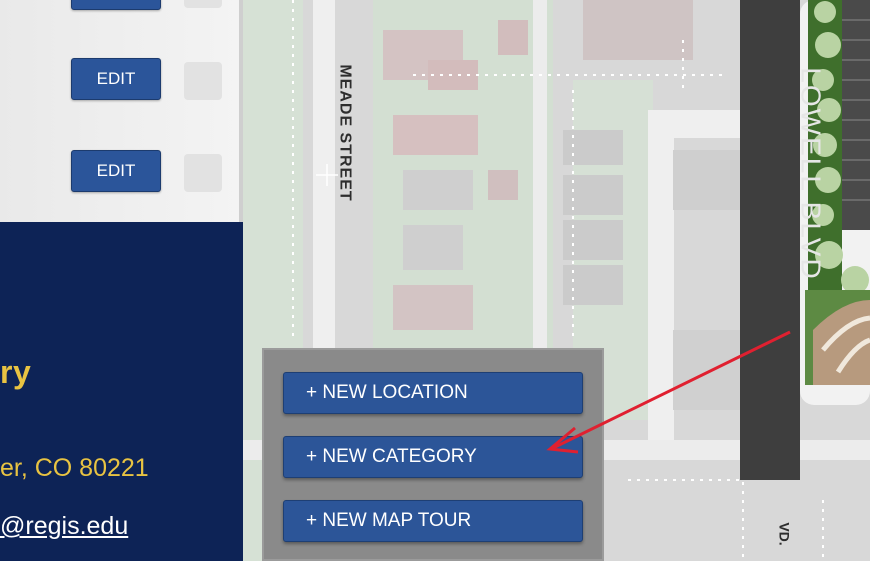 This screenshot has width=870, height=561. What do you see at coordinates (121, 111) in the screenshot?
I see `item-list: EDIT EDIT EDIT` at bounding box center [121, 111].